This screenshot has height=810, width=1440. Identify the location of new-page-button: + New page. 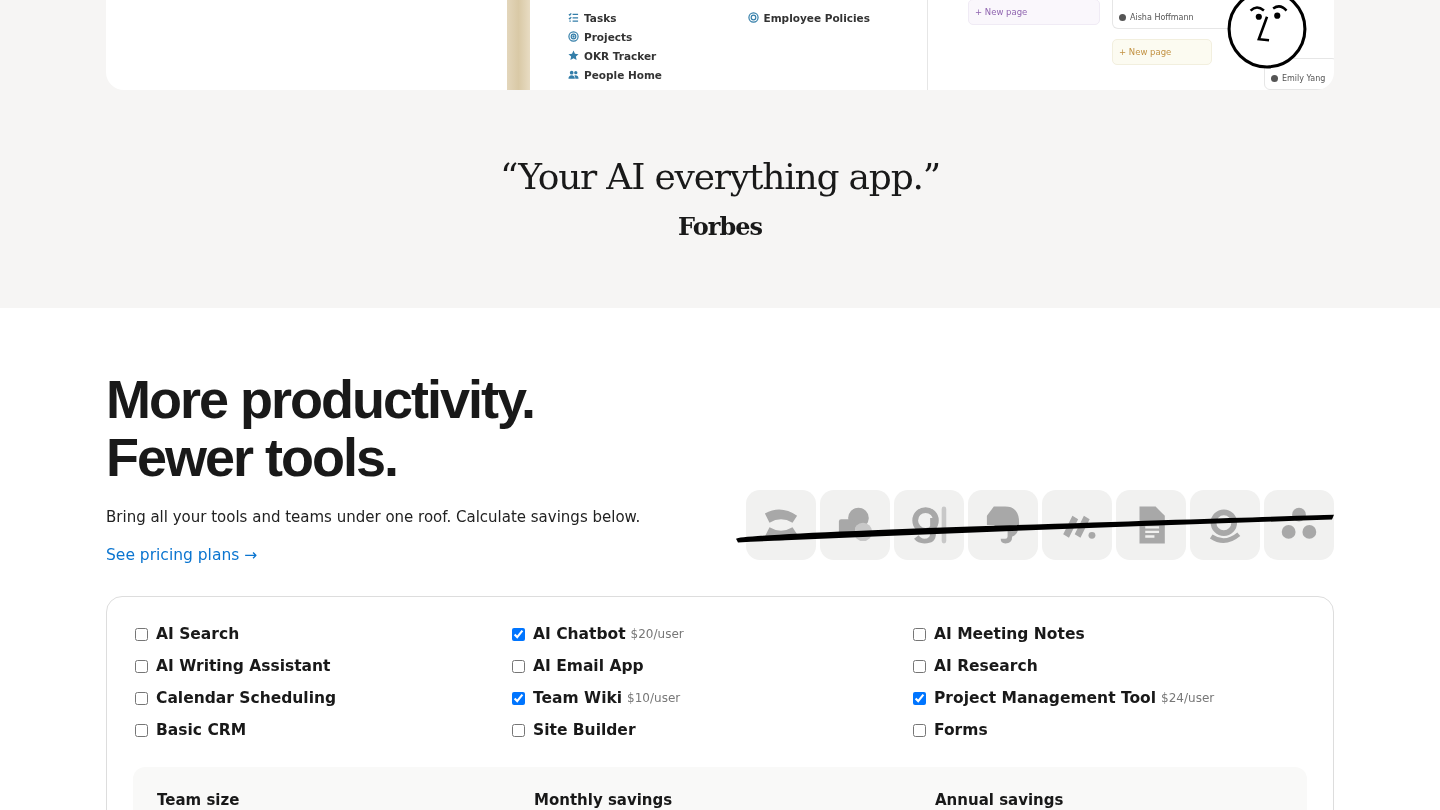
(1034, 12).